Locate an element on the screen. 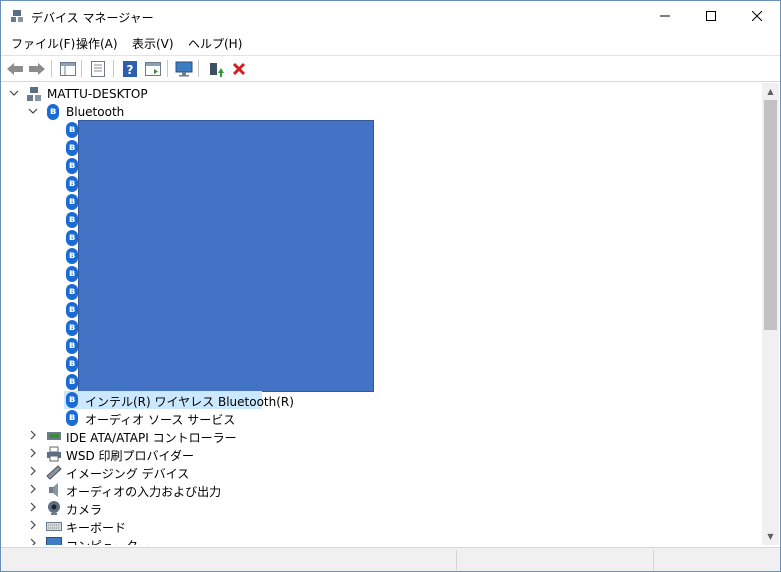 The width and height of the screenshot is (781, 572). category-label: キーボード is located at coordinates (96, 528).